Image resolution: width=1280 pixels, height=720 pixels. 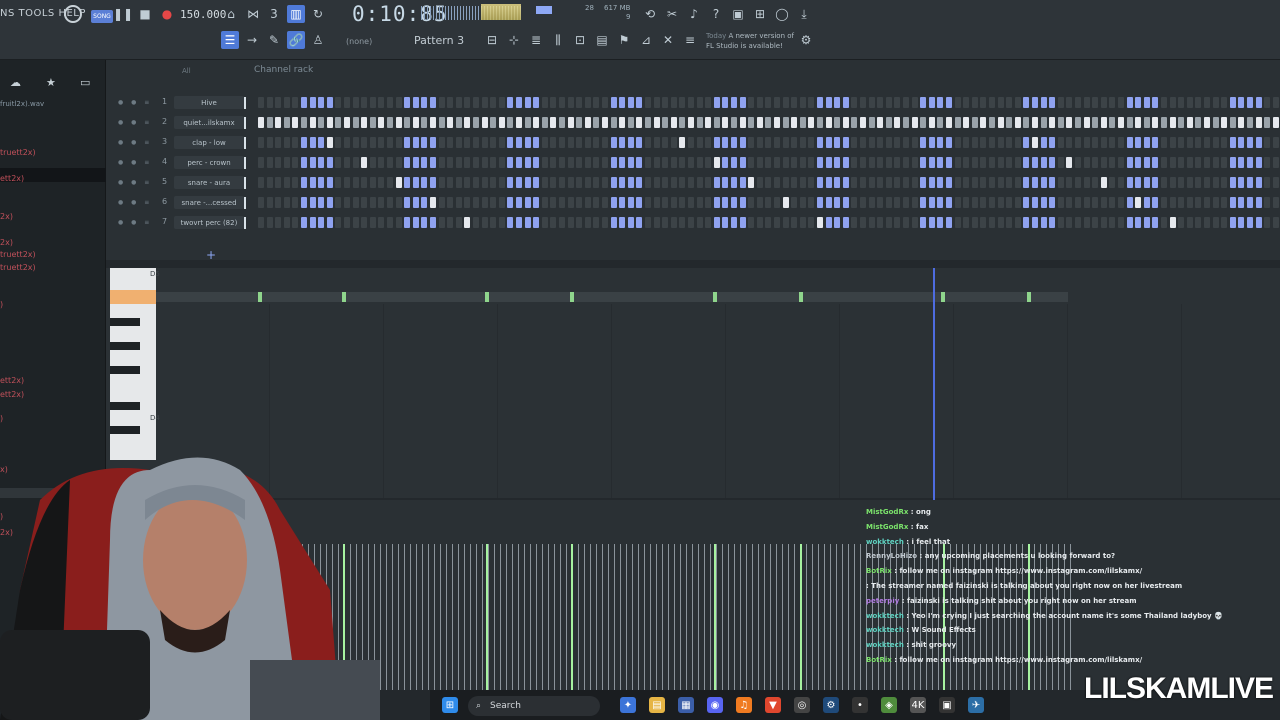 What do you see at coordinates (186, 71) in the screenshot?
I see `group-filter: All` at bounding box center [186, 71].